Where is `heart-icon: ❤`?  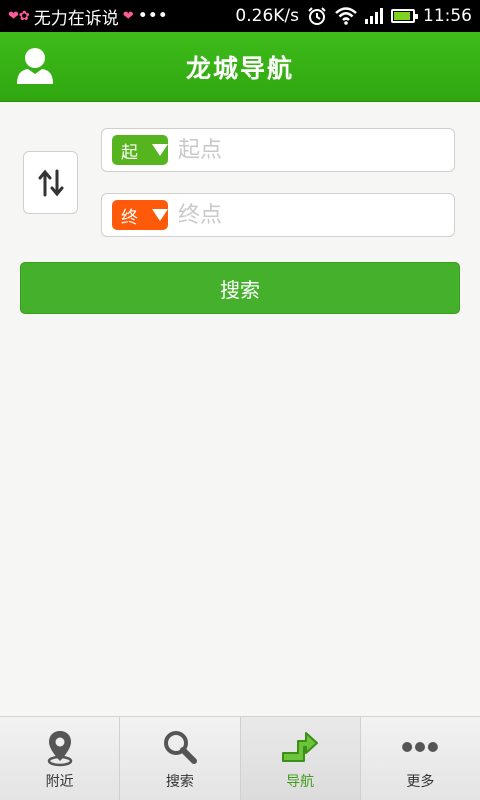 heart-icon: ❤ is located at coordinates (128, 16).